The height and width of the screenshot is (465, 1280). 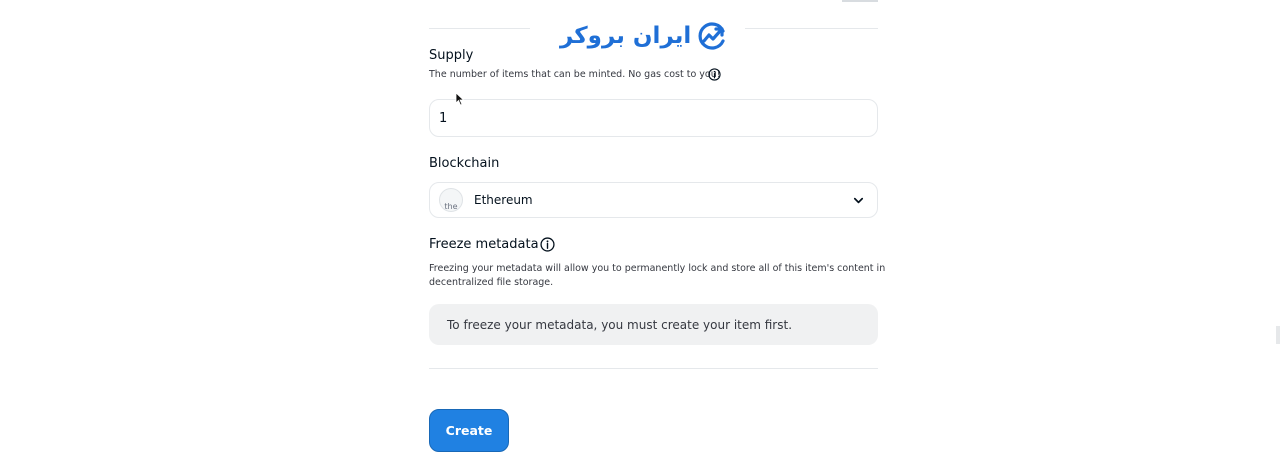 What do you see at coordinates (653, 368) in the screenshot?
I see `section-divider` at bounding box center [653, 368].